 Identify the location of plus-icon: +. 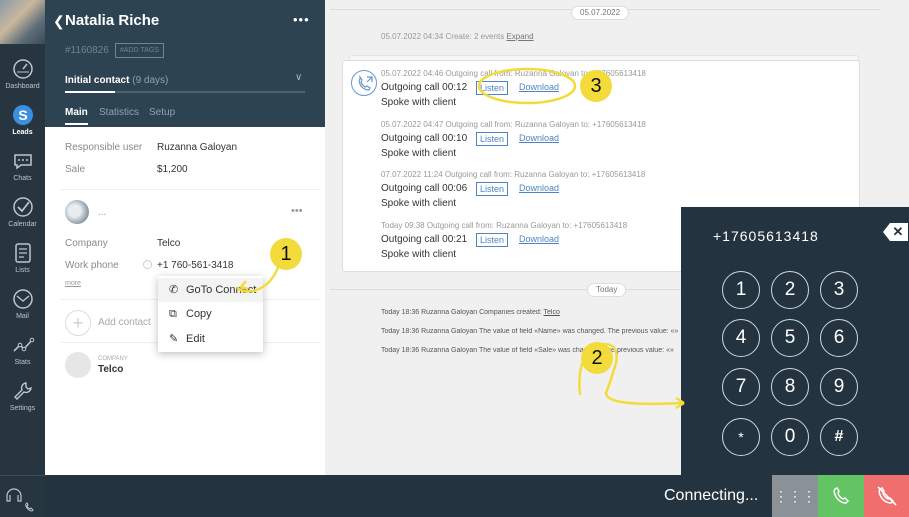
(78, 323).